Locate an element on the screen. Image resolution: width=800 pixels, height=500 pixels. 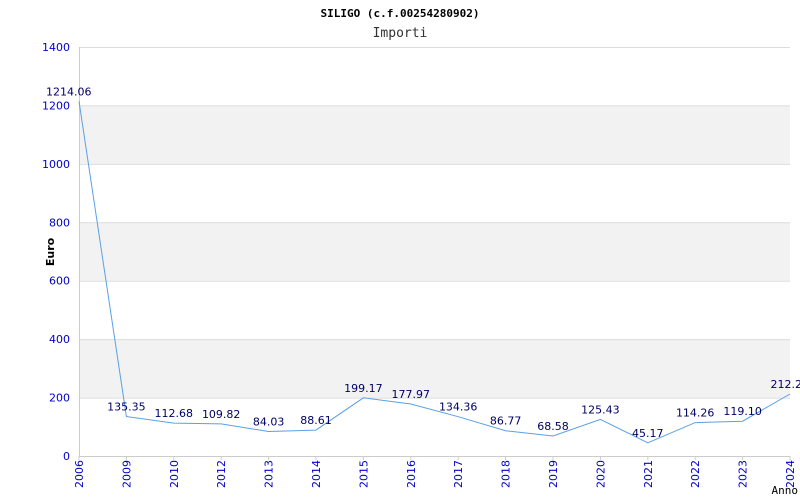
chart-subtitle: Importi is located at coordinates (400, 33).